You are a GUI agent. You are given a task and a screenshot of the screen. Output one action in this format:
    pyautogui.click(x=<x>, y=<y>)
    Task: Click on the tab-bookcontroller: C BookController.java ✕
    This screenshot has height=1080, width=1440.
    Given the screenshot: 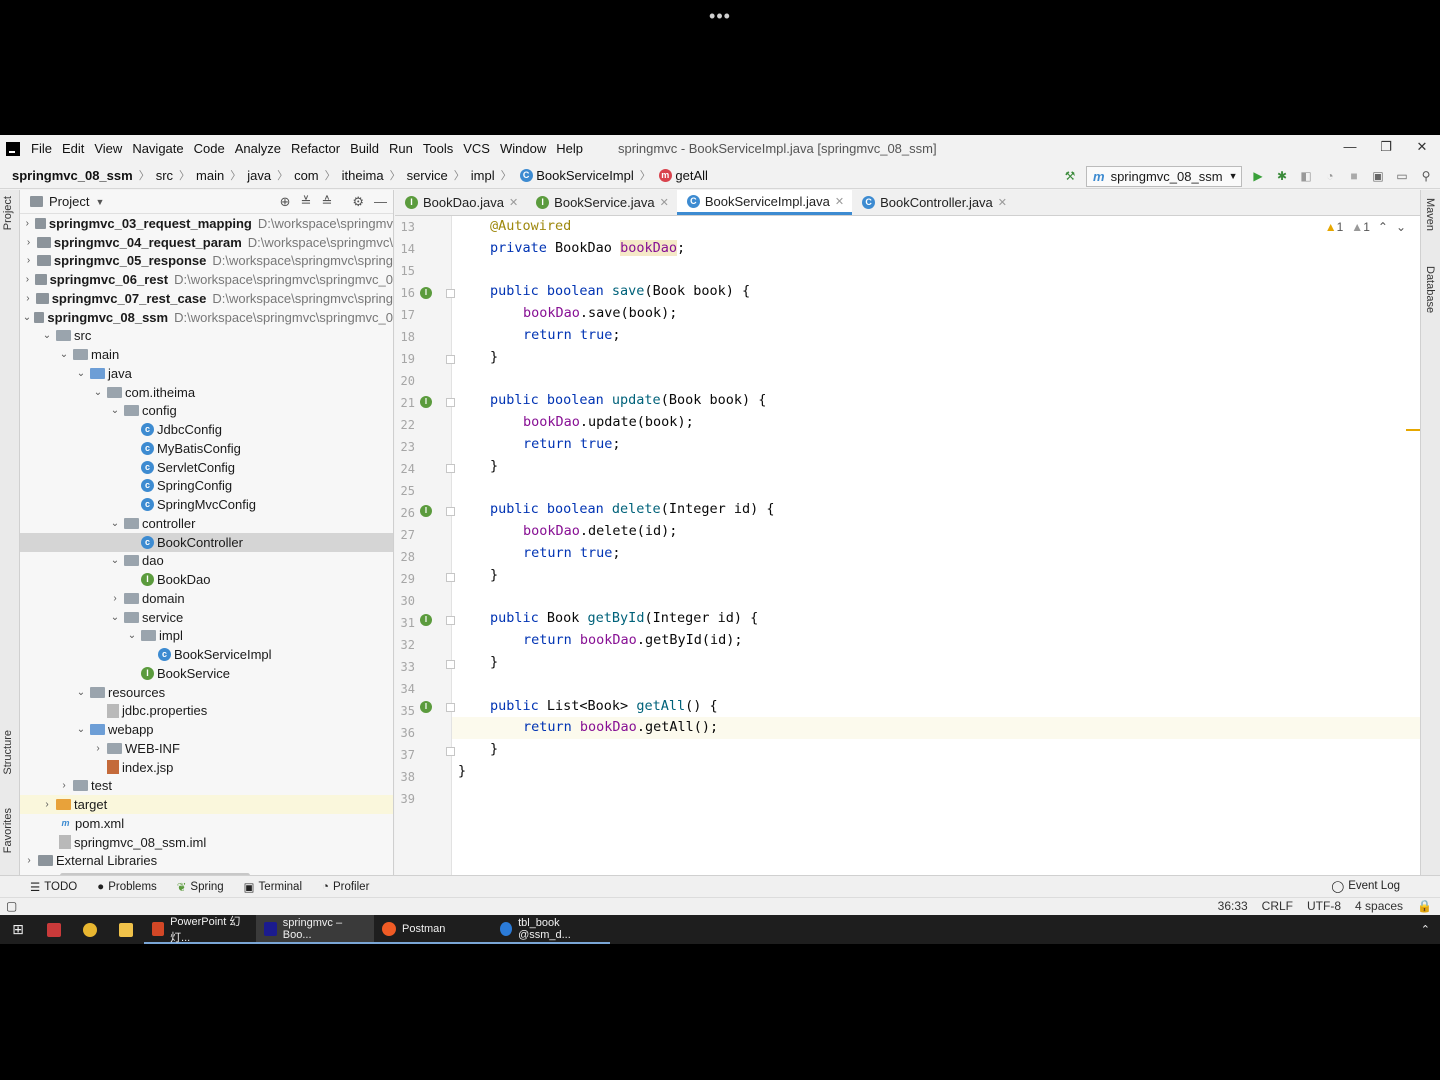 What is the action you would take?
    pyautogui.click(x=933, y=202)
    